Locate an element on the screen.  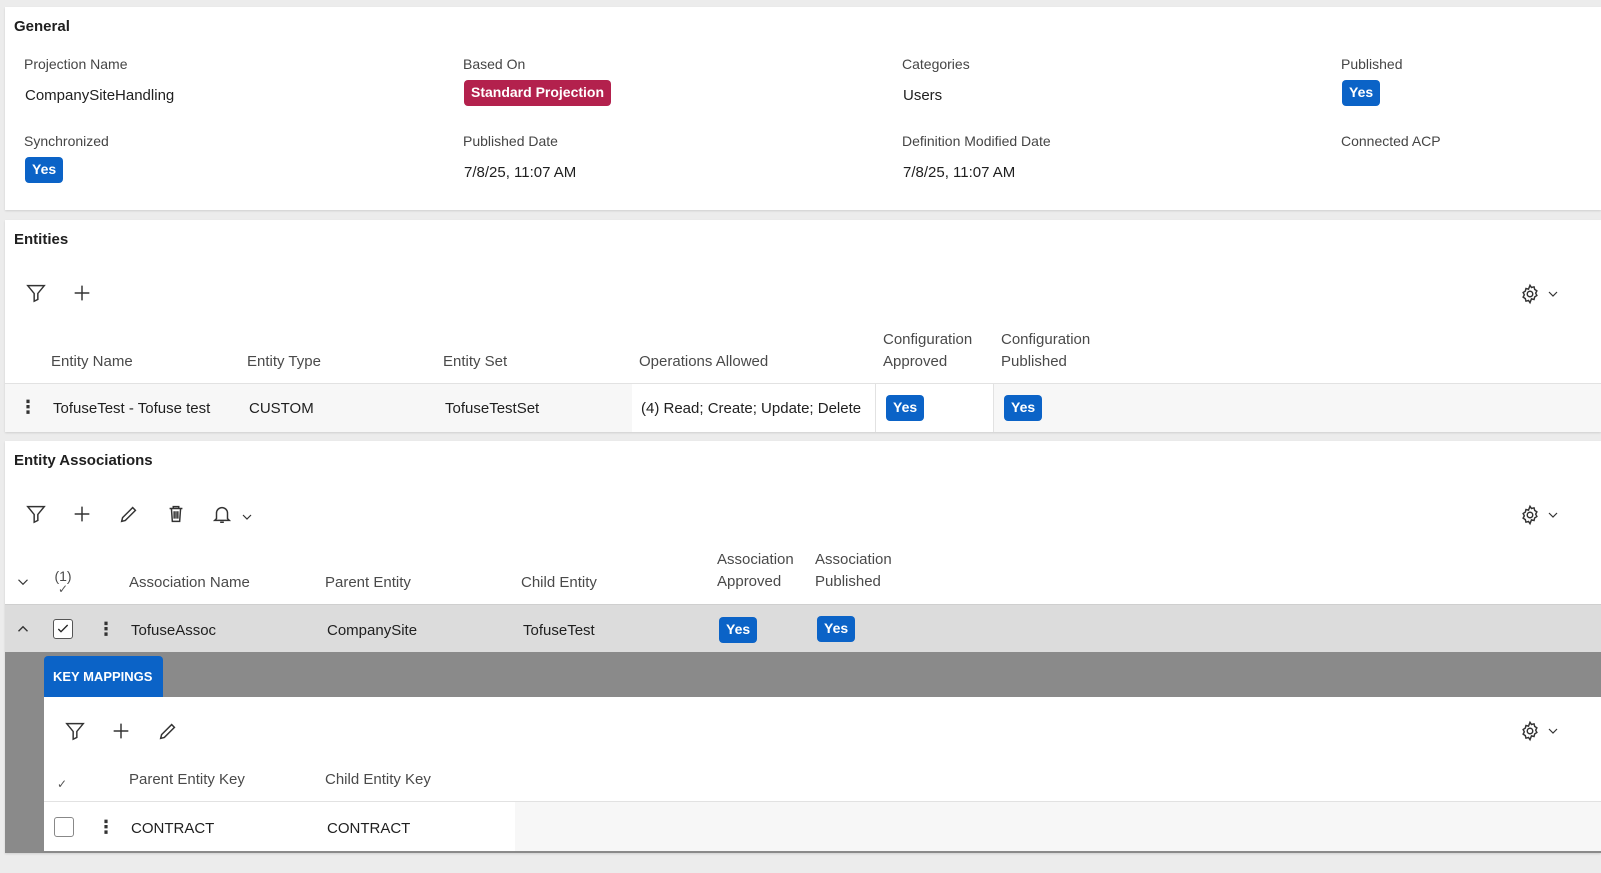
config-approved-badge: Yes is located at coordinates (905, 408).